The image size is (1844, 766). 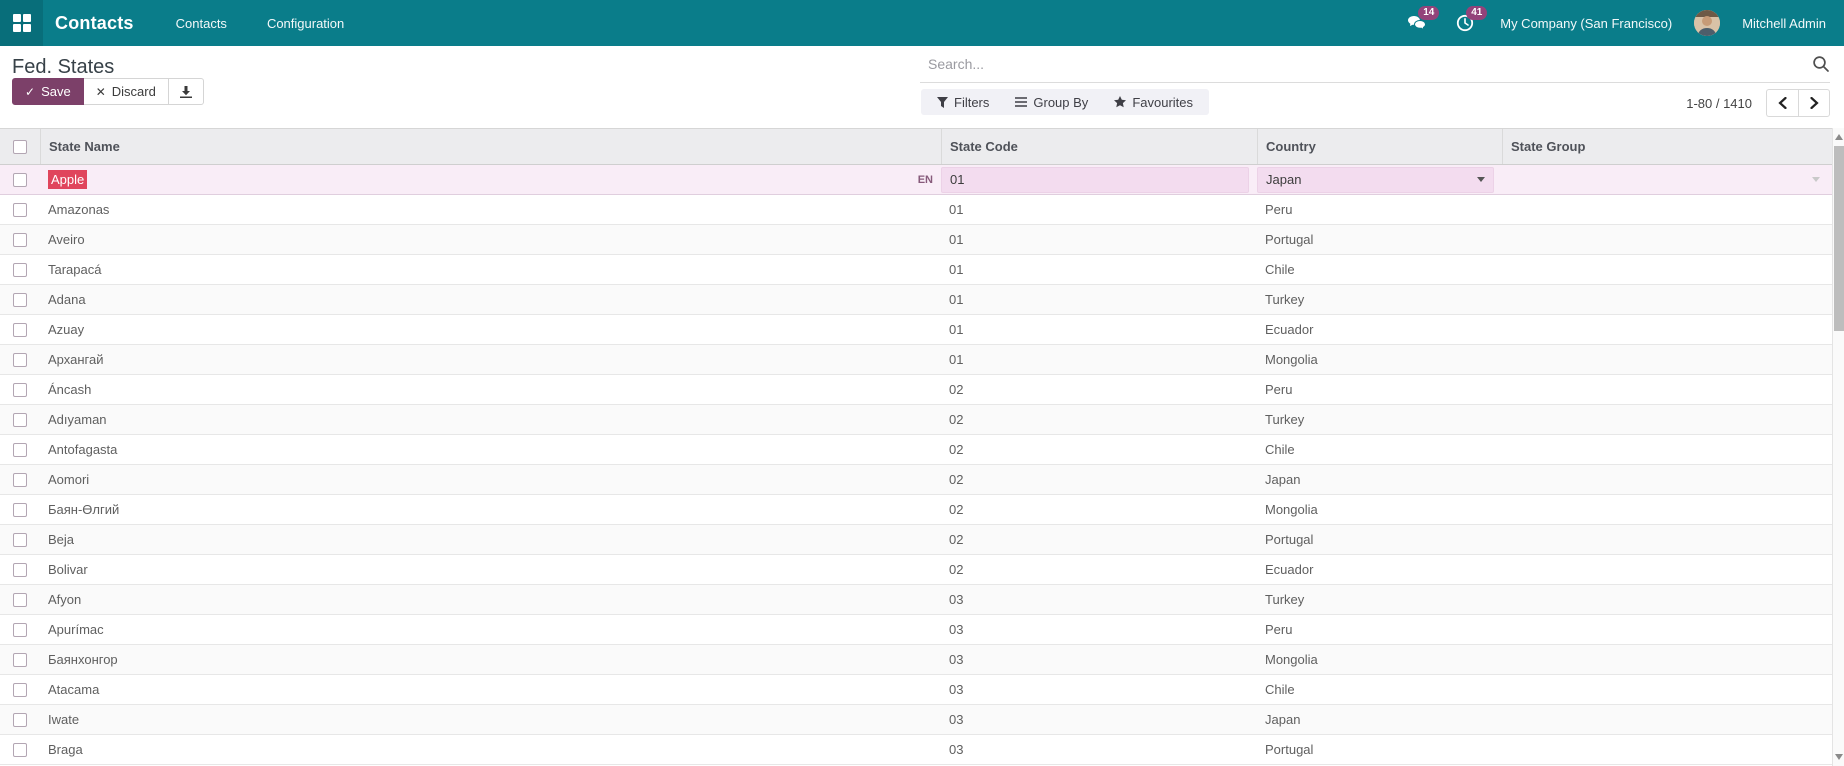 I want to click on state-name-cell: Tarapacá, so click(x=490, y=269).